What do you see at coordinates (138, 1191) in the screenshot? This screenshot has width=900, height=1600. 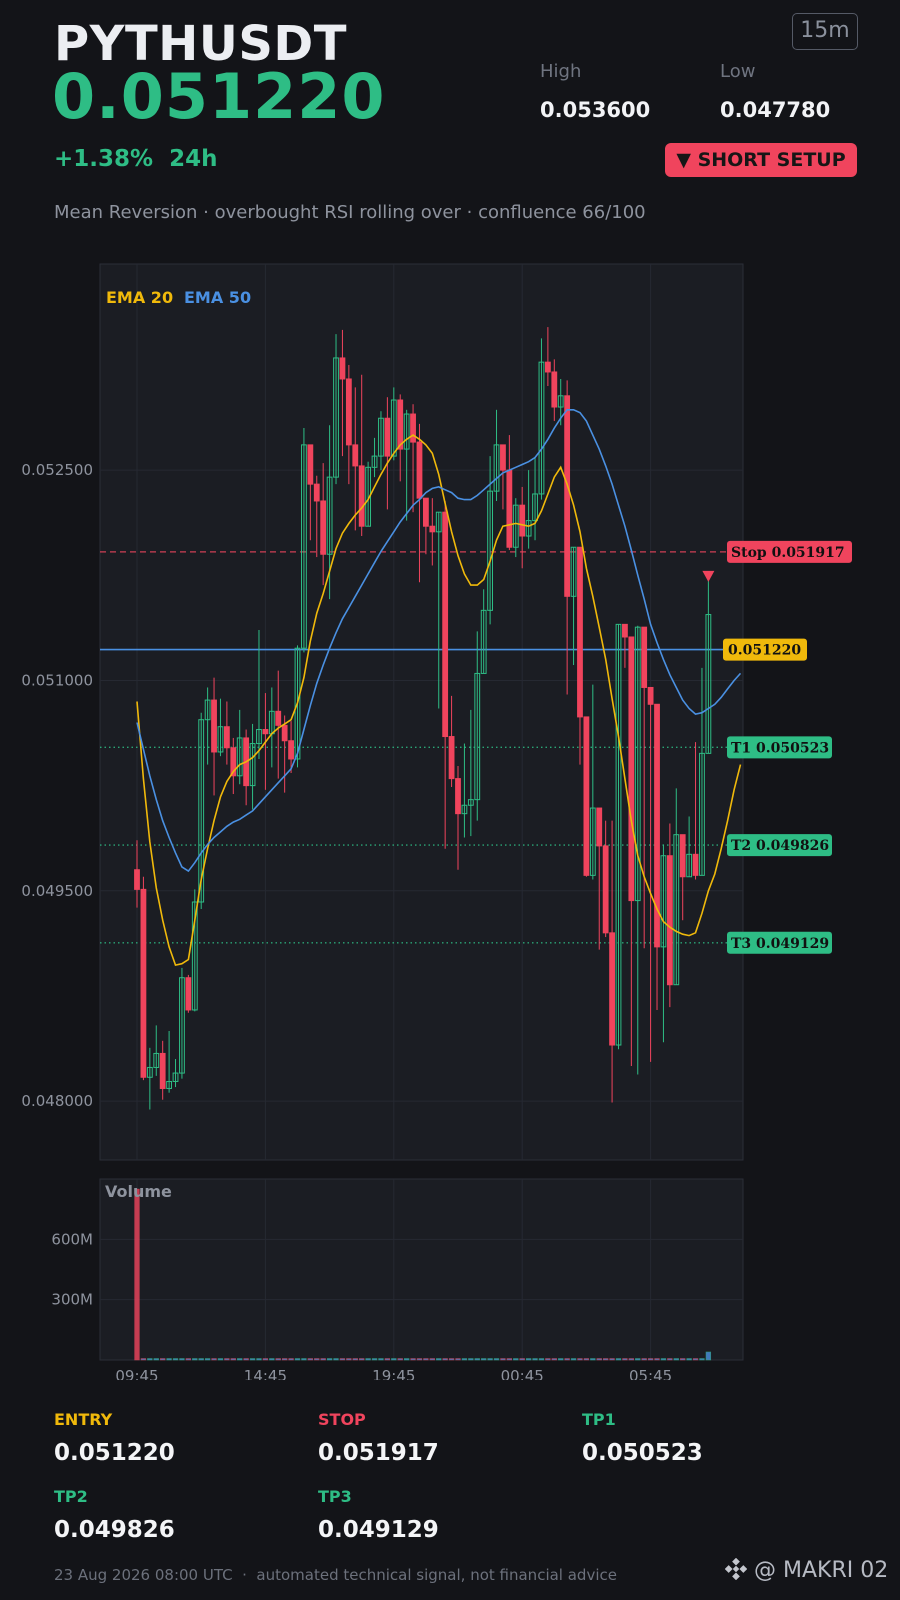 I see `volume-title: Volume` at bounding box center [138, 1191].